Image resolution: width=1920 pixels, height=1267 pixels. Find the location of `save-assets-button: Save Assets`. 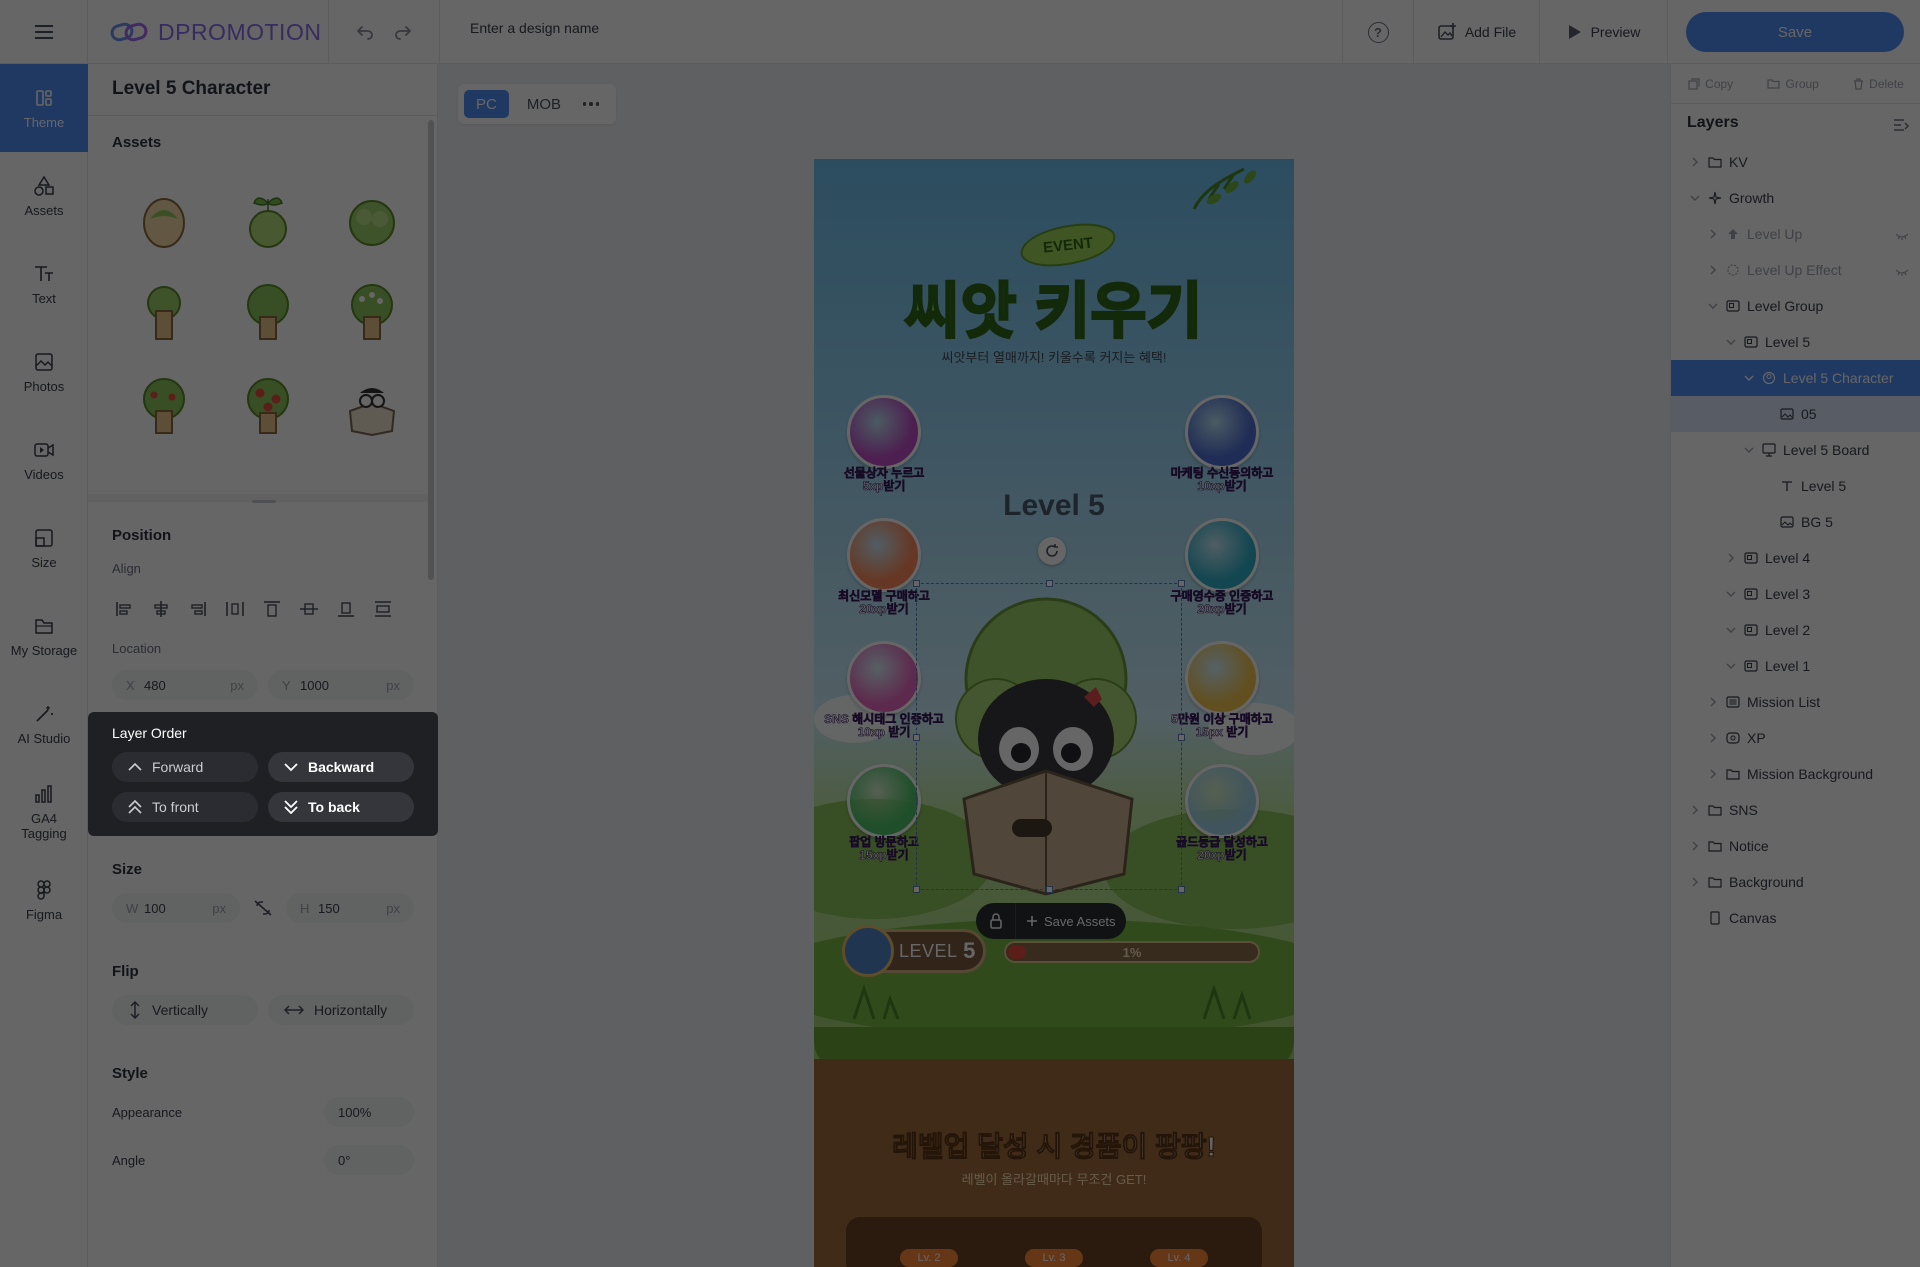

save-assets-button: Save Assets is located at coordinates (1066, 921).